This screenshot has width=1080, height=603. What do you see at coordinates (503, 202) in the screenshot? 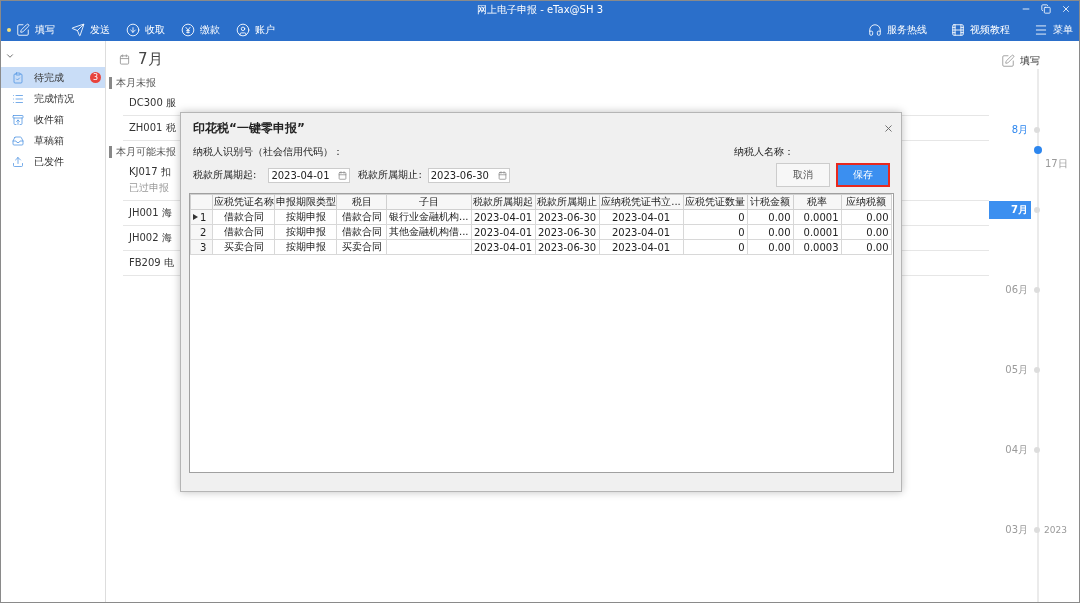
I see `column-header: 税款所属期起` at bounding box center [503, 202].